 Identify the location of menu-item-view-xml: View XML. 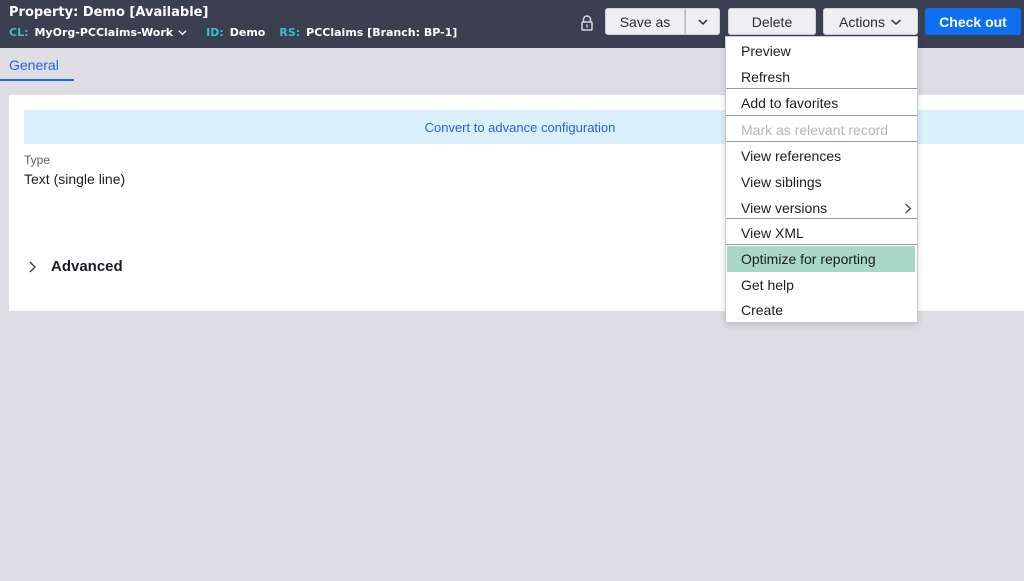
(821, 233).